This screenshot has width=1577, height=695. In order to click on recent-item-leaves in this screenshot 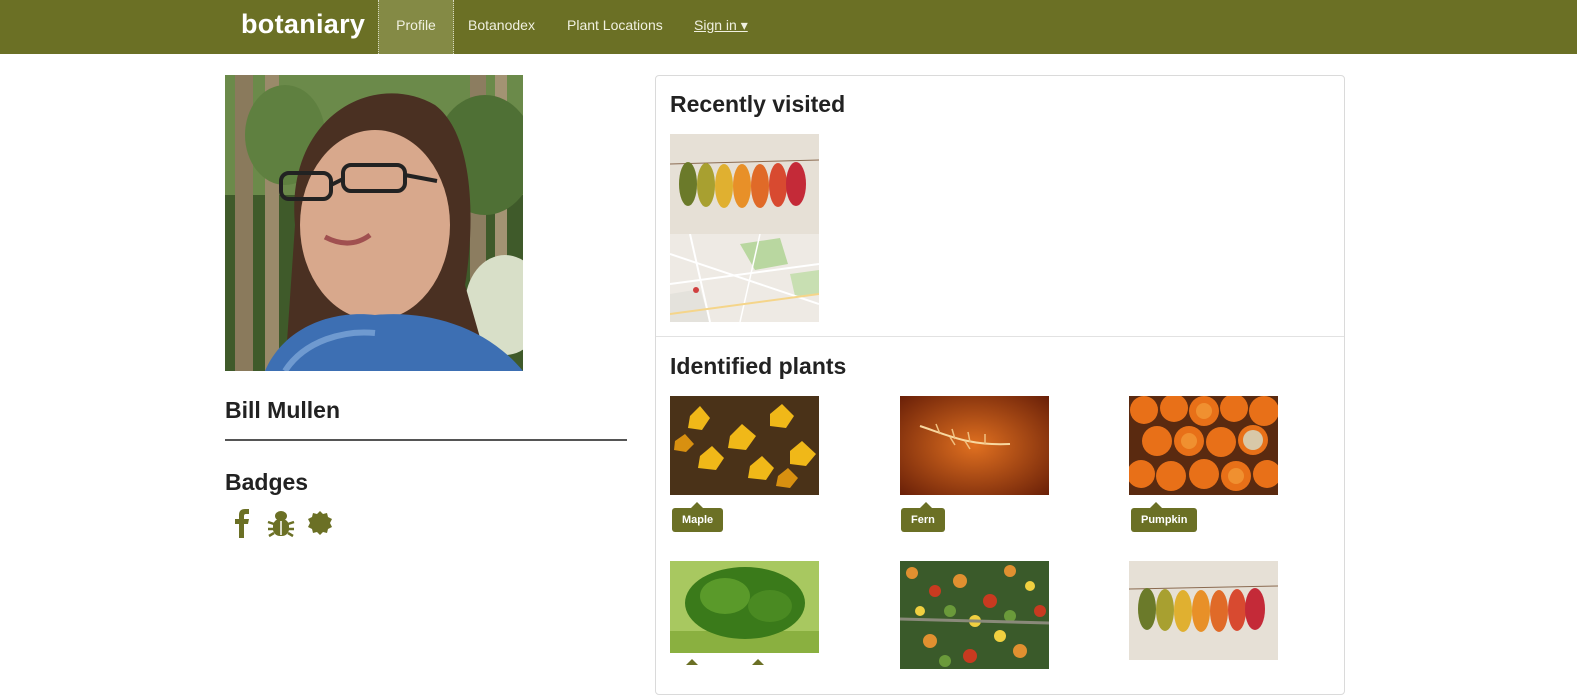, I will do `click(744, 184)`.